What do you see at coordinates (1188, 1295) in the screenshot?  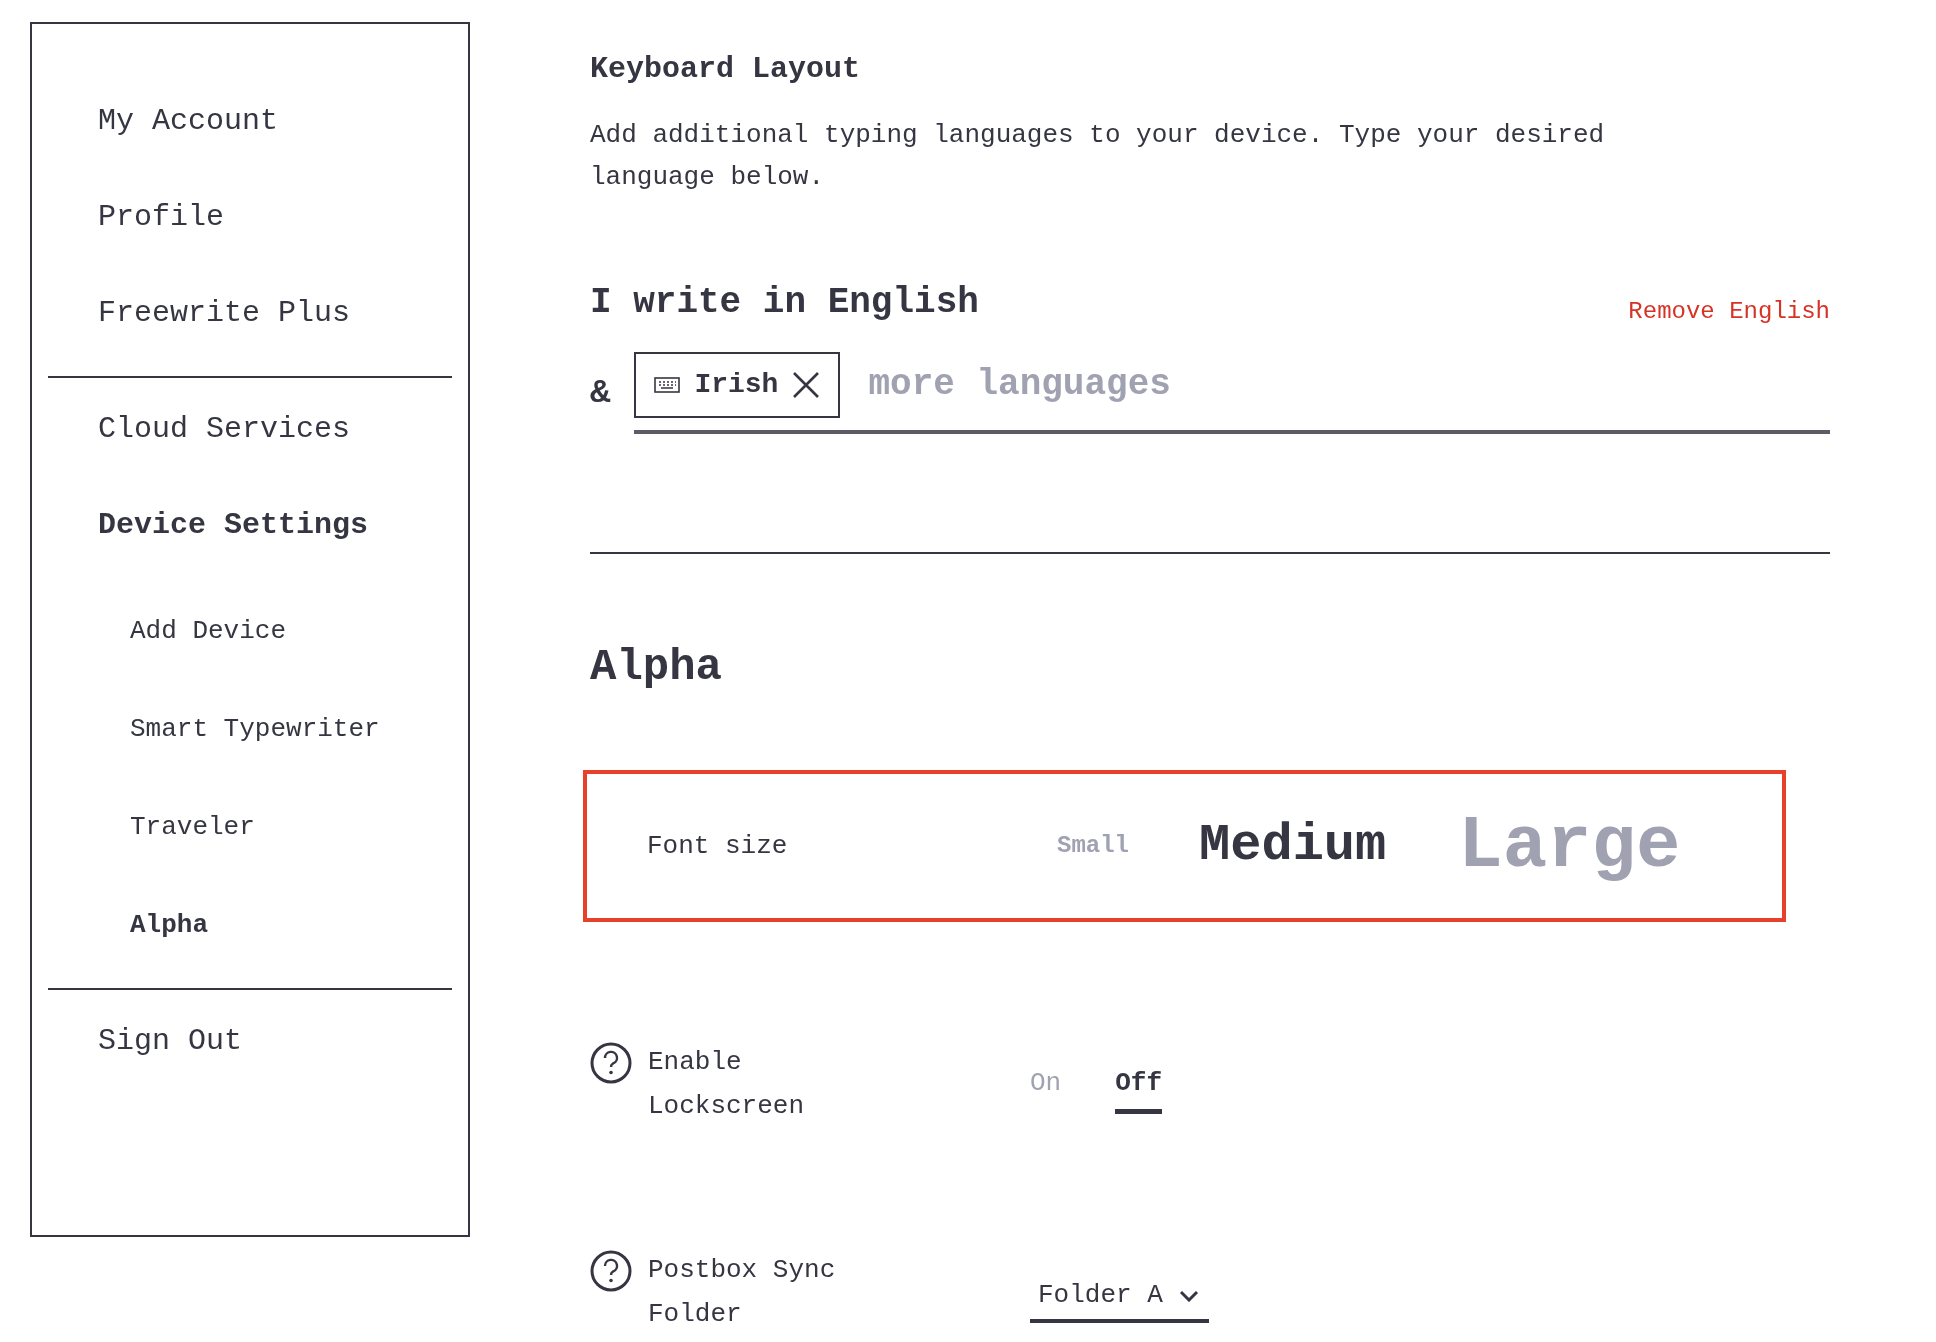 I see `chevron-down-icon` at bounding box center [1188, 1295].